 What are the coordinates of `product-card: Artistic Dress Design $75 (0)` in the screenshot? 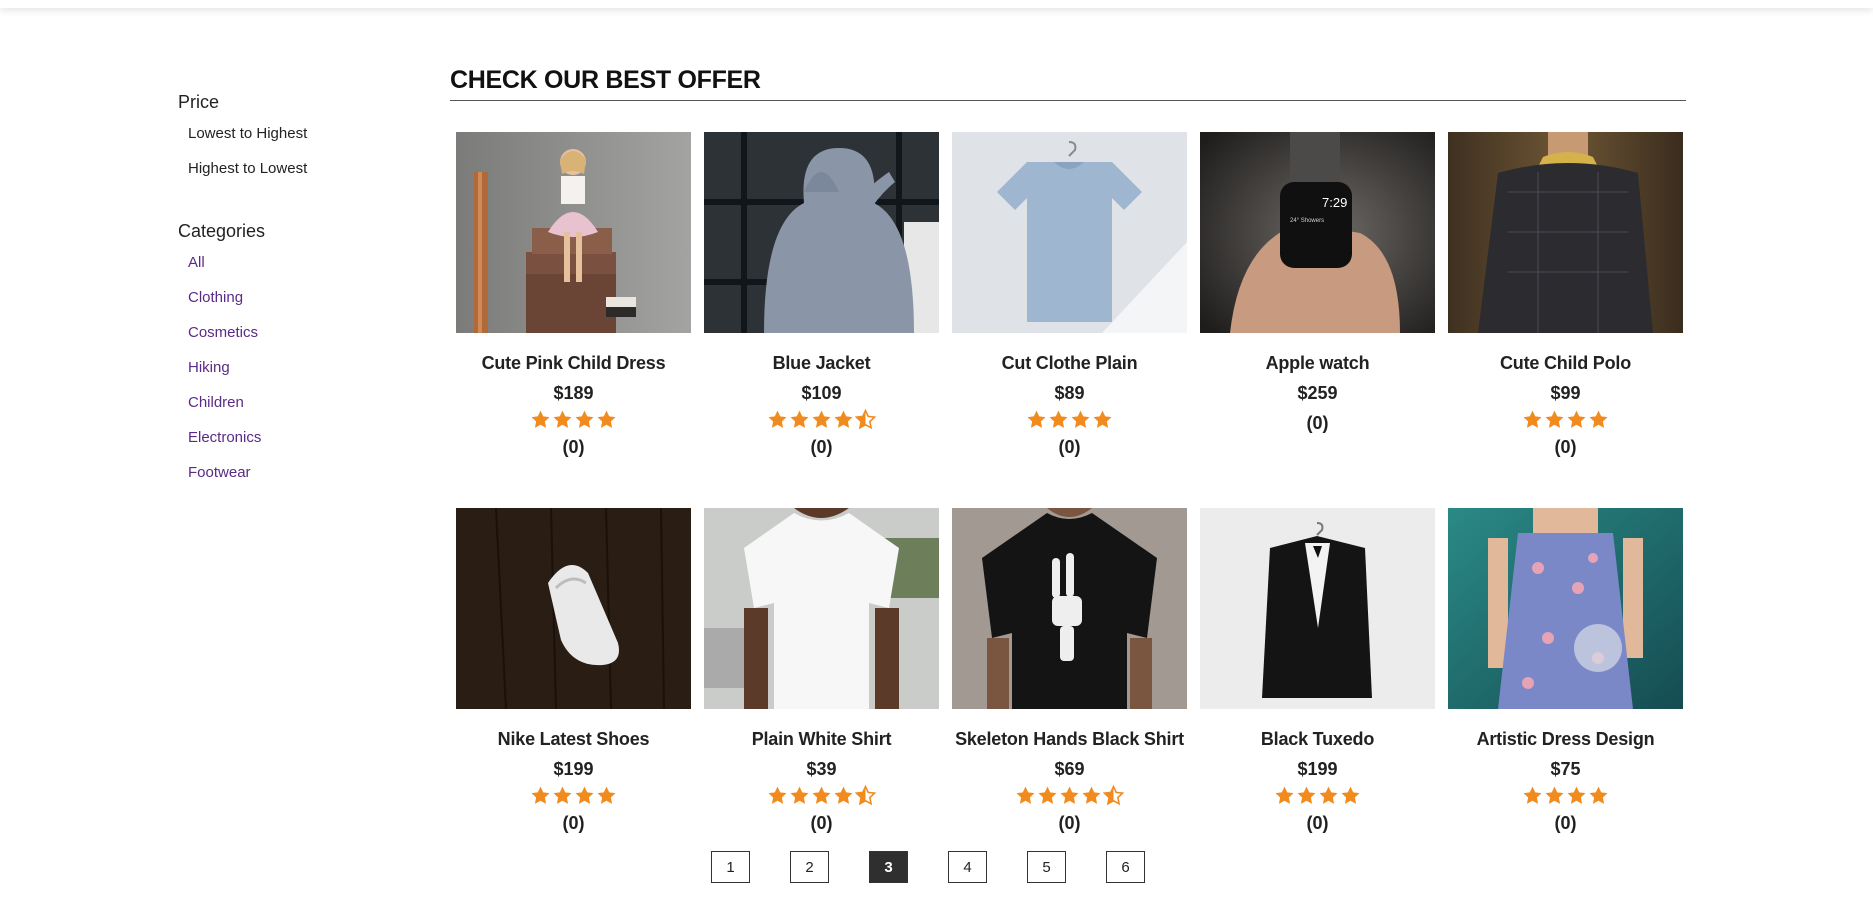 It's located at (1565, 696).